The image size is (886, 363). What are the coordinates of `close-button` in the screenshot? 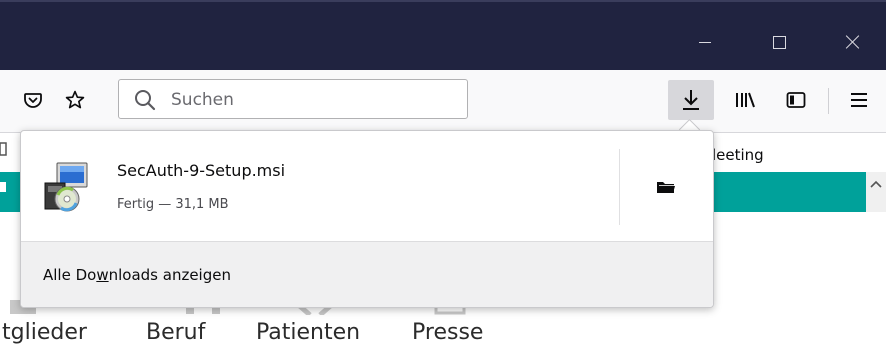 It's located at (853, 42).